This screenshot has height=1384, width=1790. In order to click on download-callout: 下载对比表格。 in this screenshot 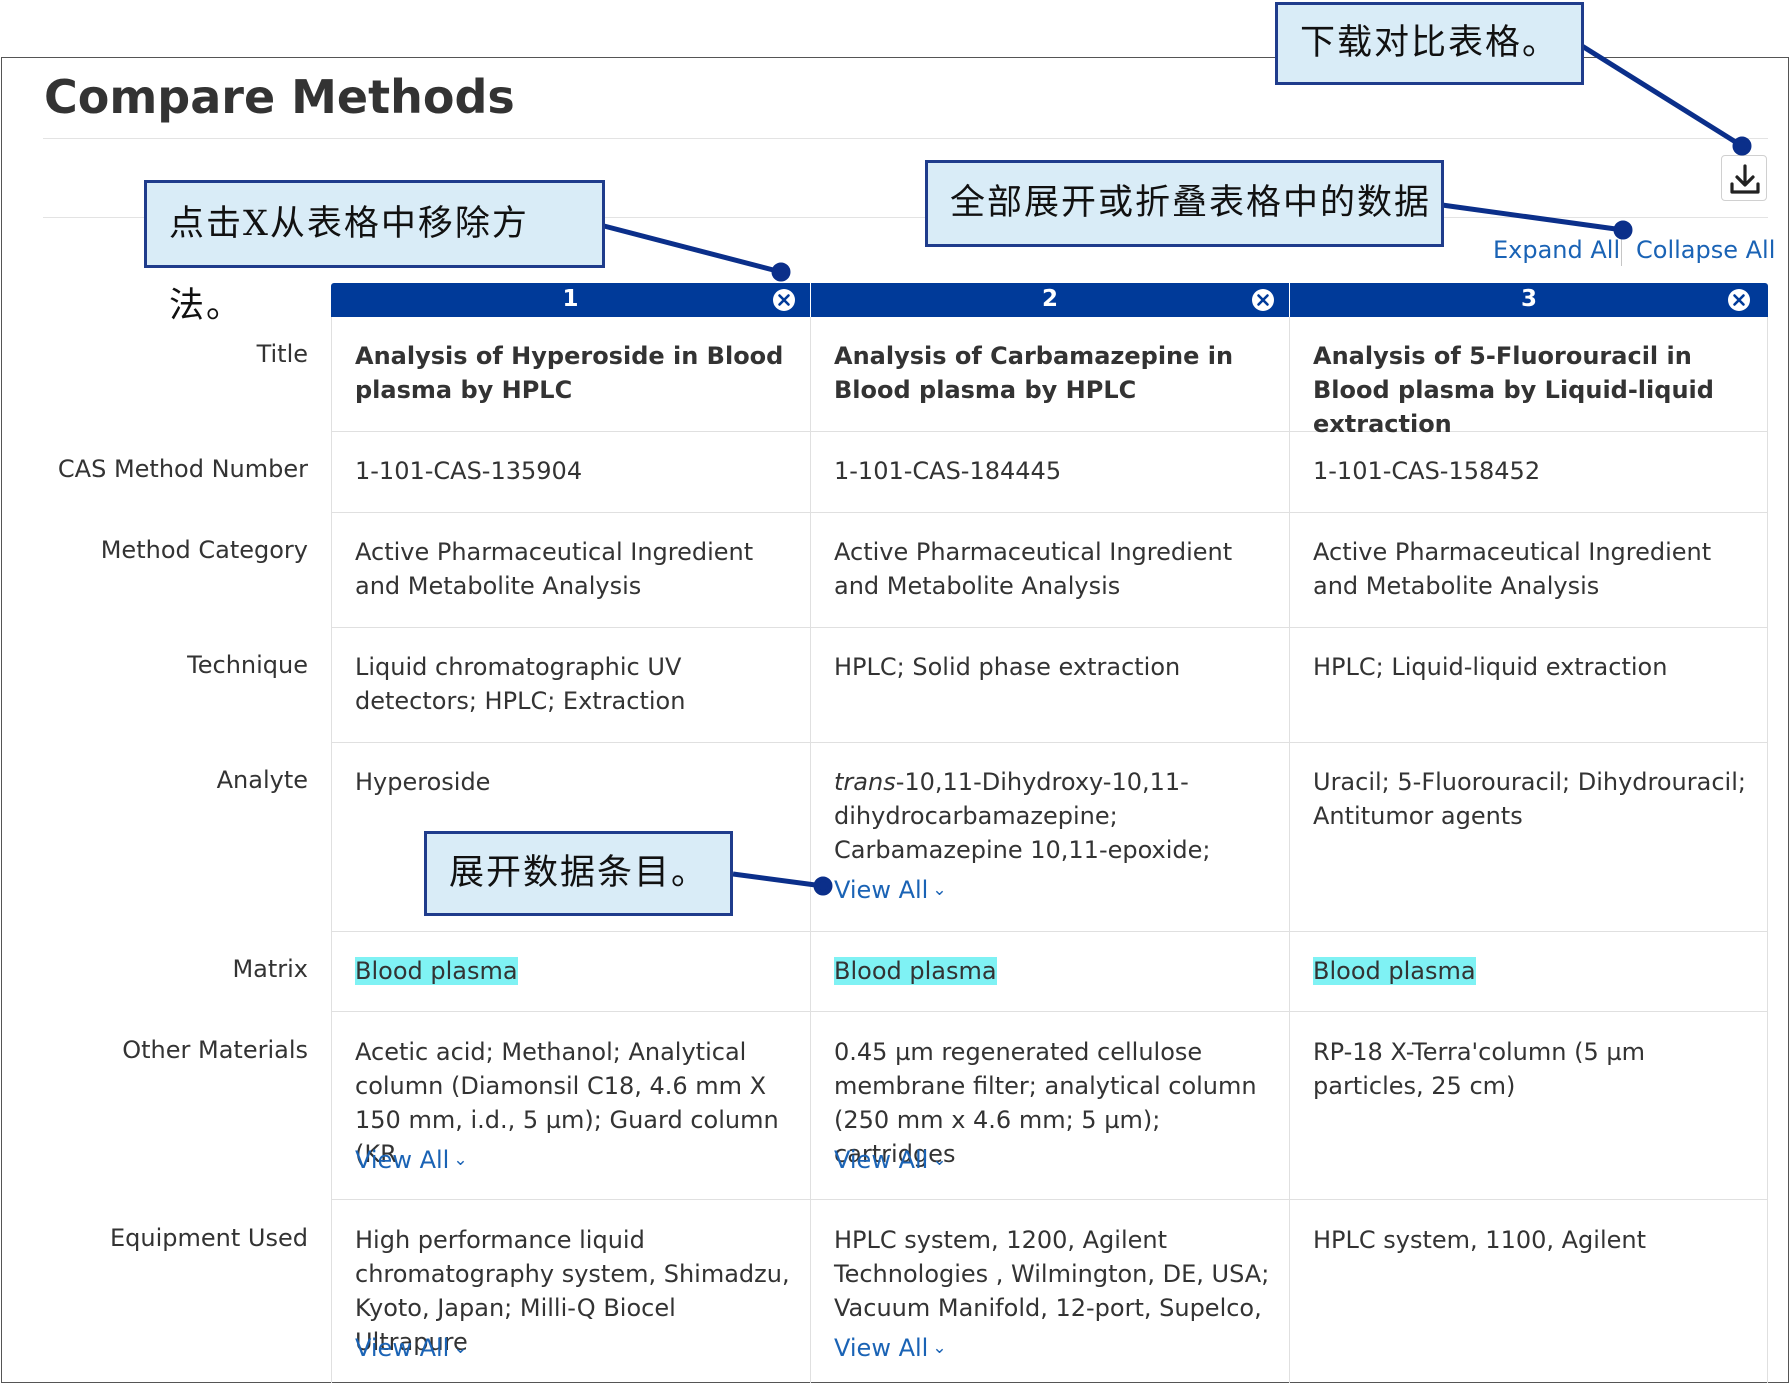, I will do `click(1429, 43)`.